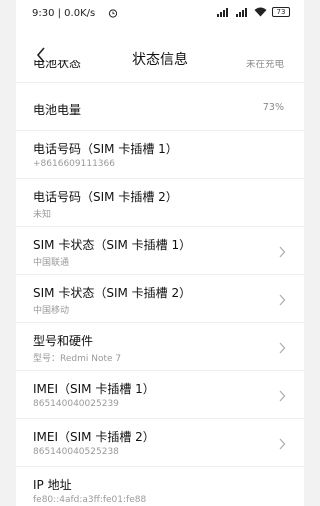 This screenshot has width=320, height=506. I want to click on list-item-imei-sim1: IMEI（SIM 卡插槽 1） 865140040025239, so click(160, 395).